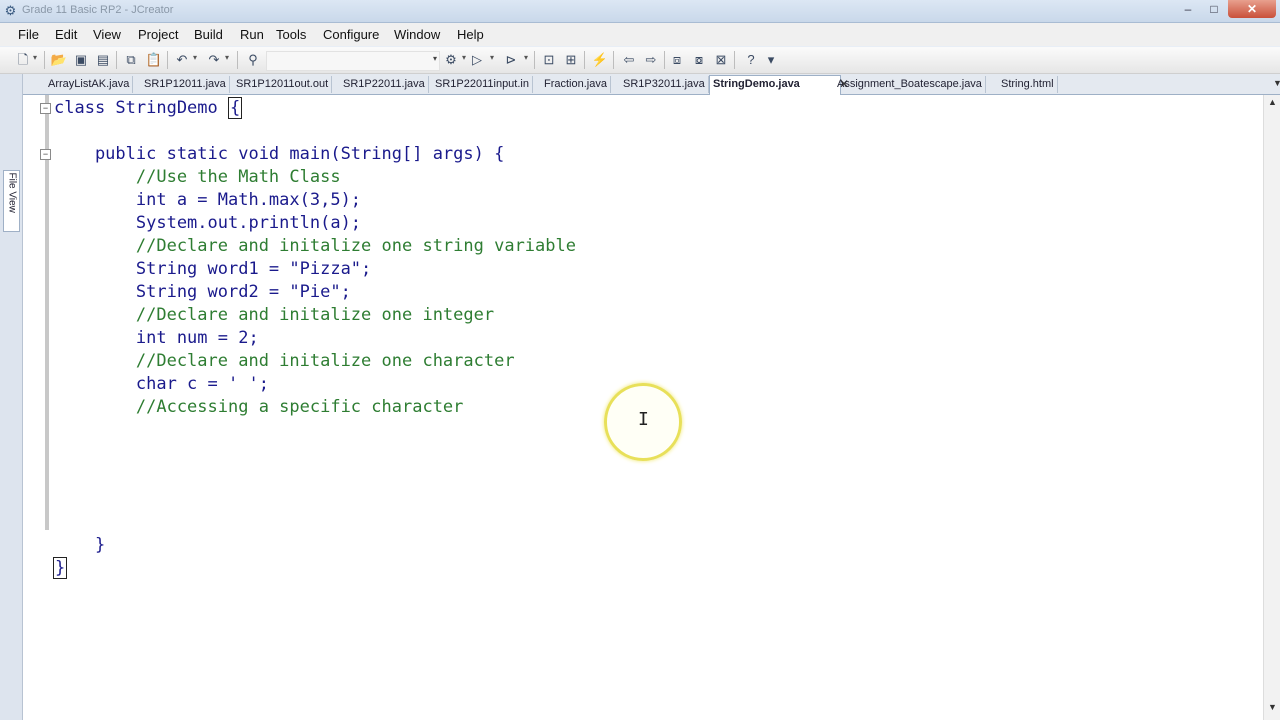  I want to click on menu-file: File, so click(28, 34).